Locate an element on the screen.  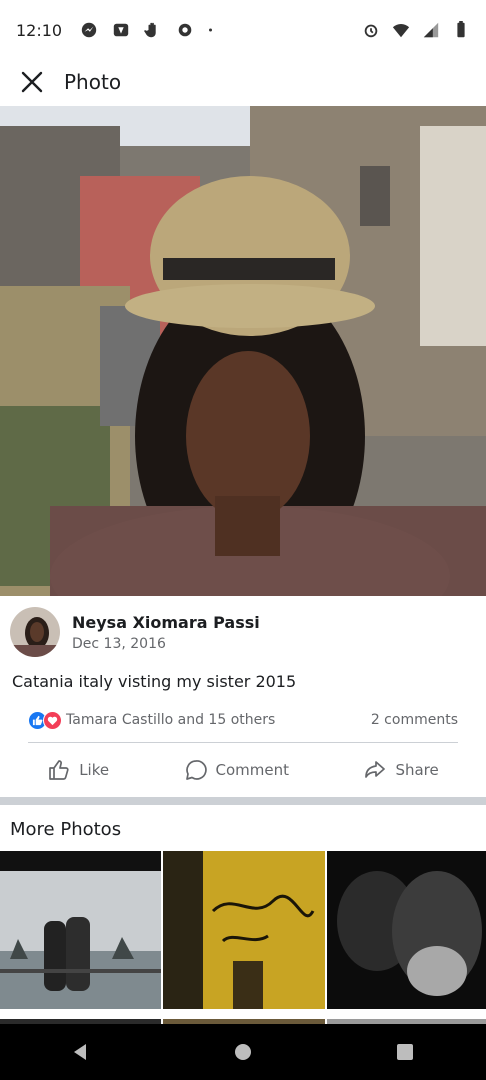
home-button is located at coordinates (243, 1052).